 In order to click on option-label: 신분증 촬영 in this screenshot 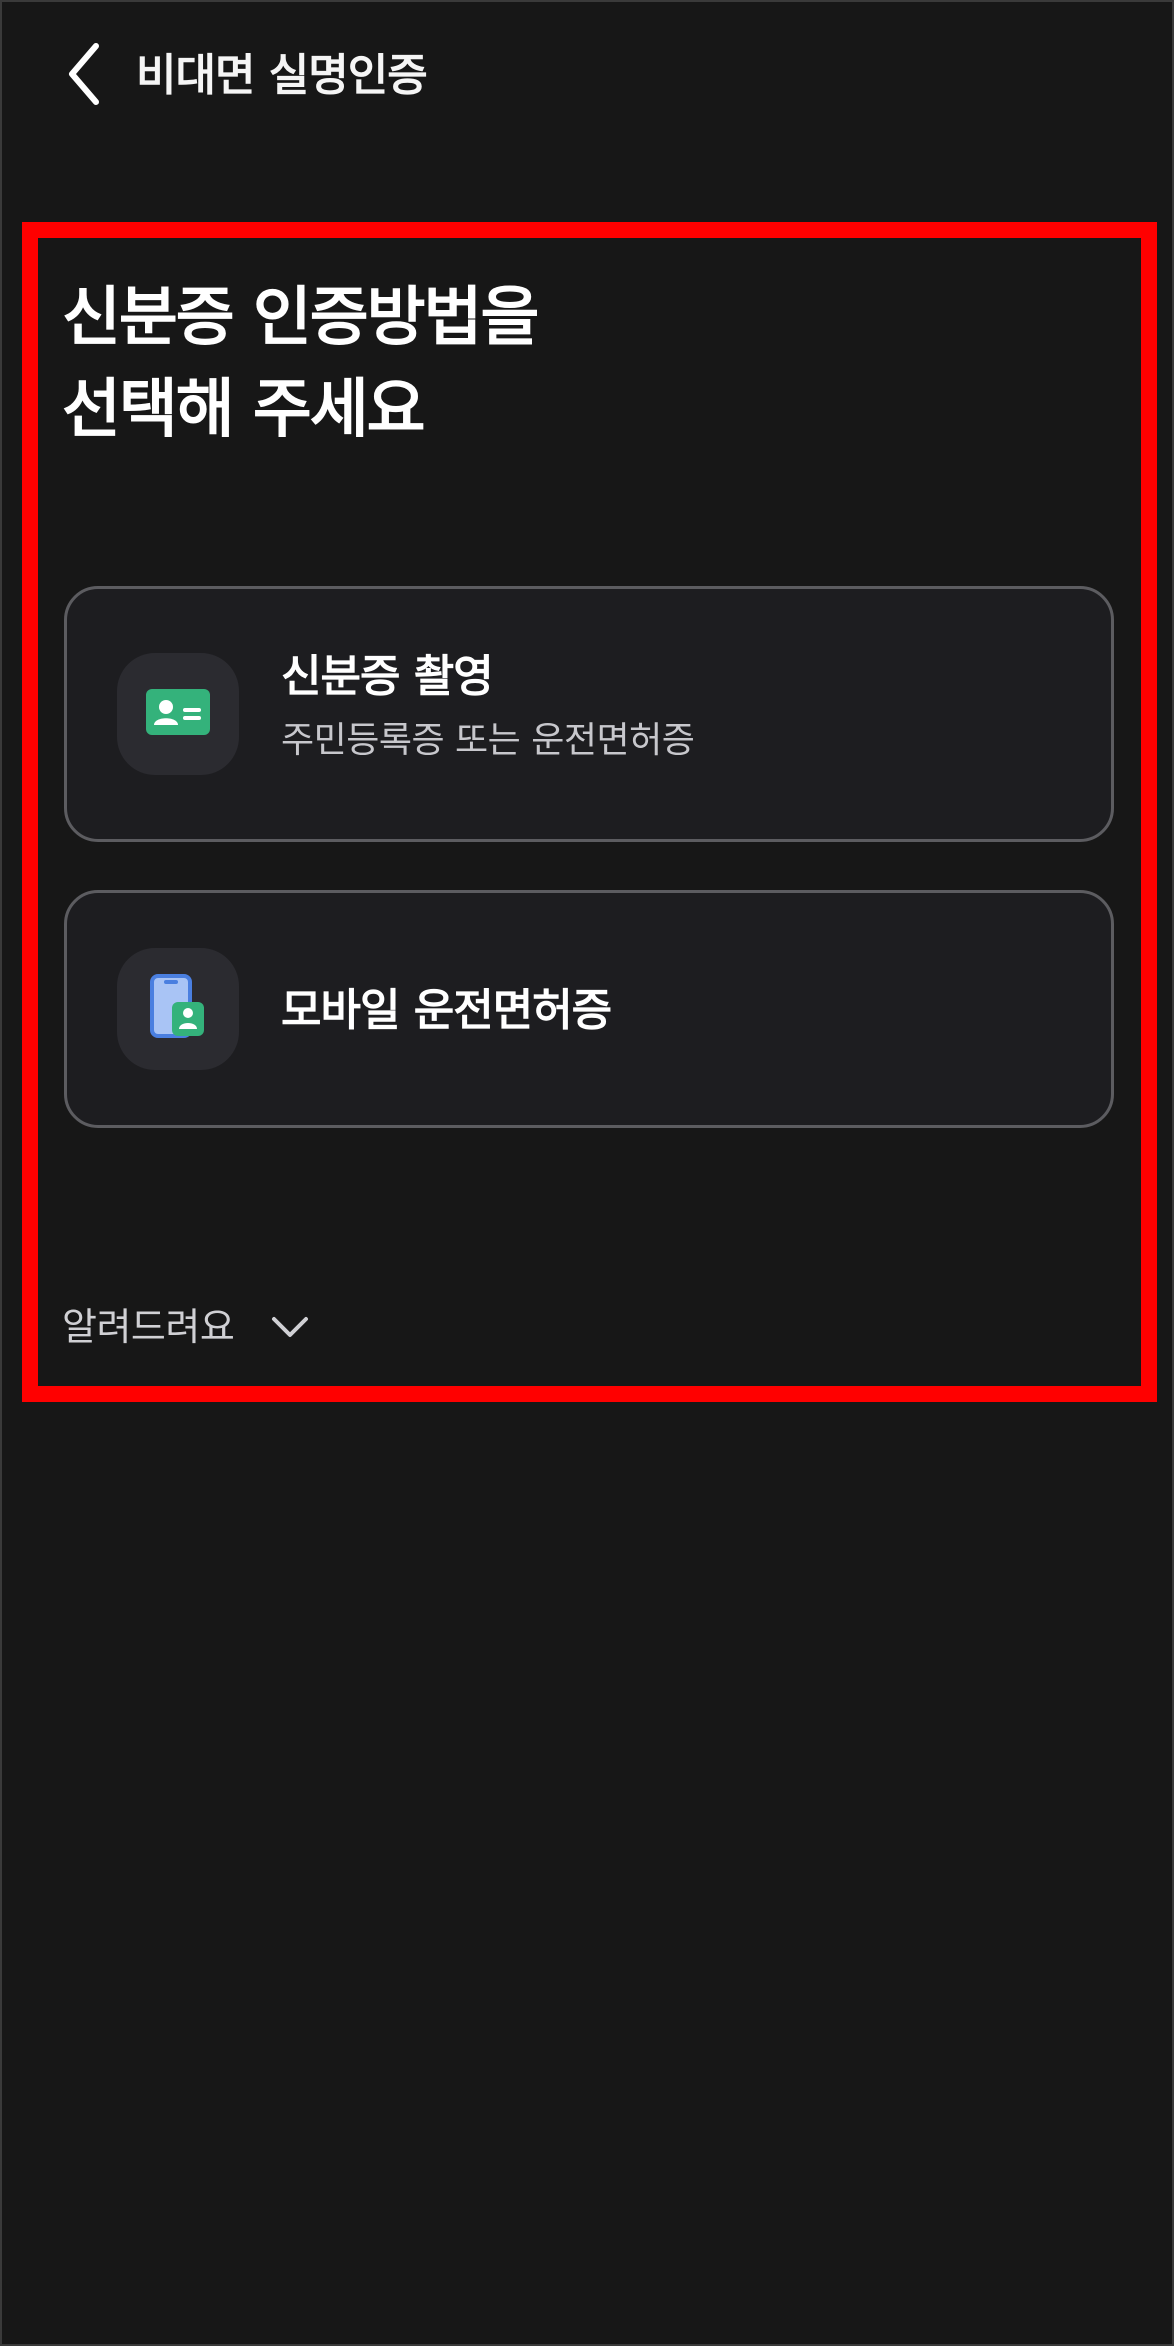, I will do `click(387, 676)`.